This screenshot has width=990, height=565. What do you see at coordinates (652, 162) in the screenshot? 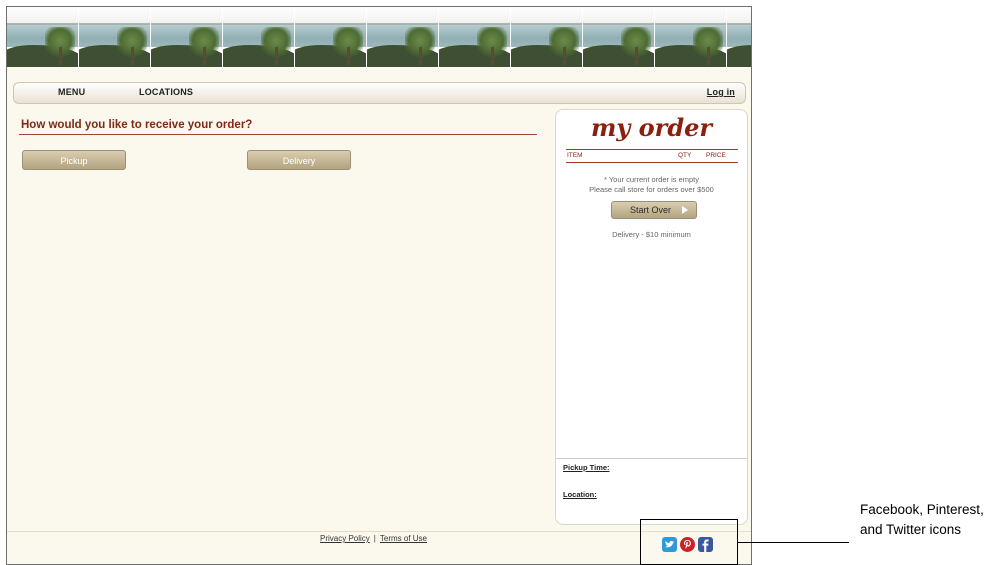
I see `order-header-rule-bottom` at bounding box center [652, 162].